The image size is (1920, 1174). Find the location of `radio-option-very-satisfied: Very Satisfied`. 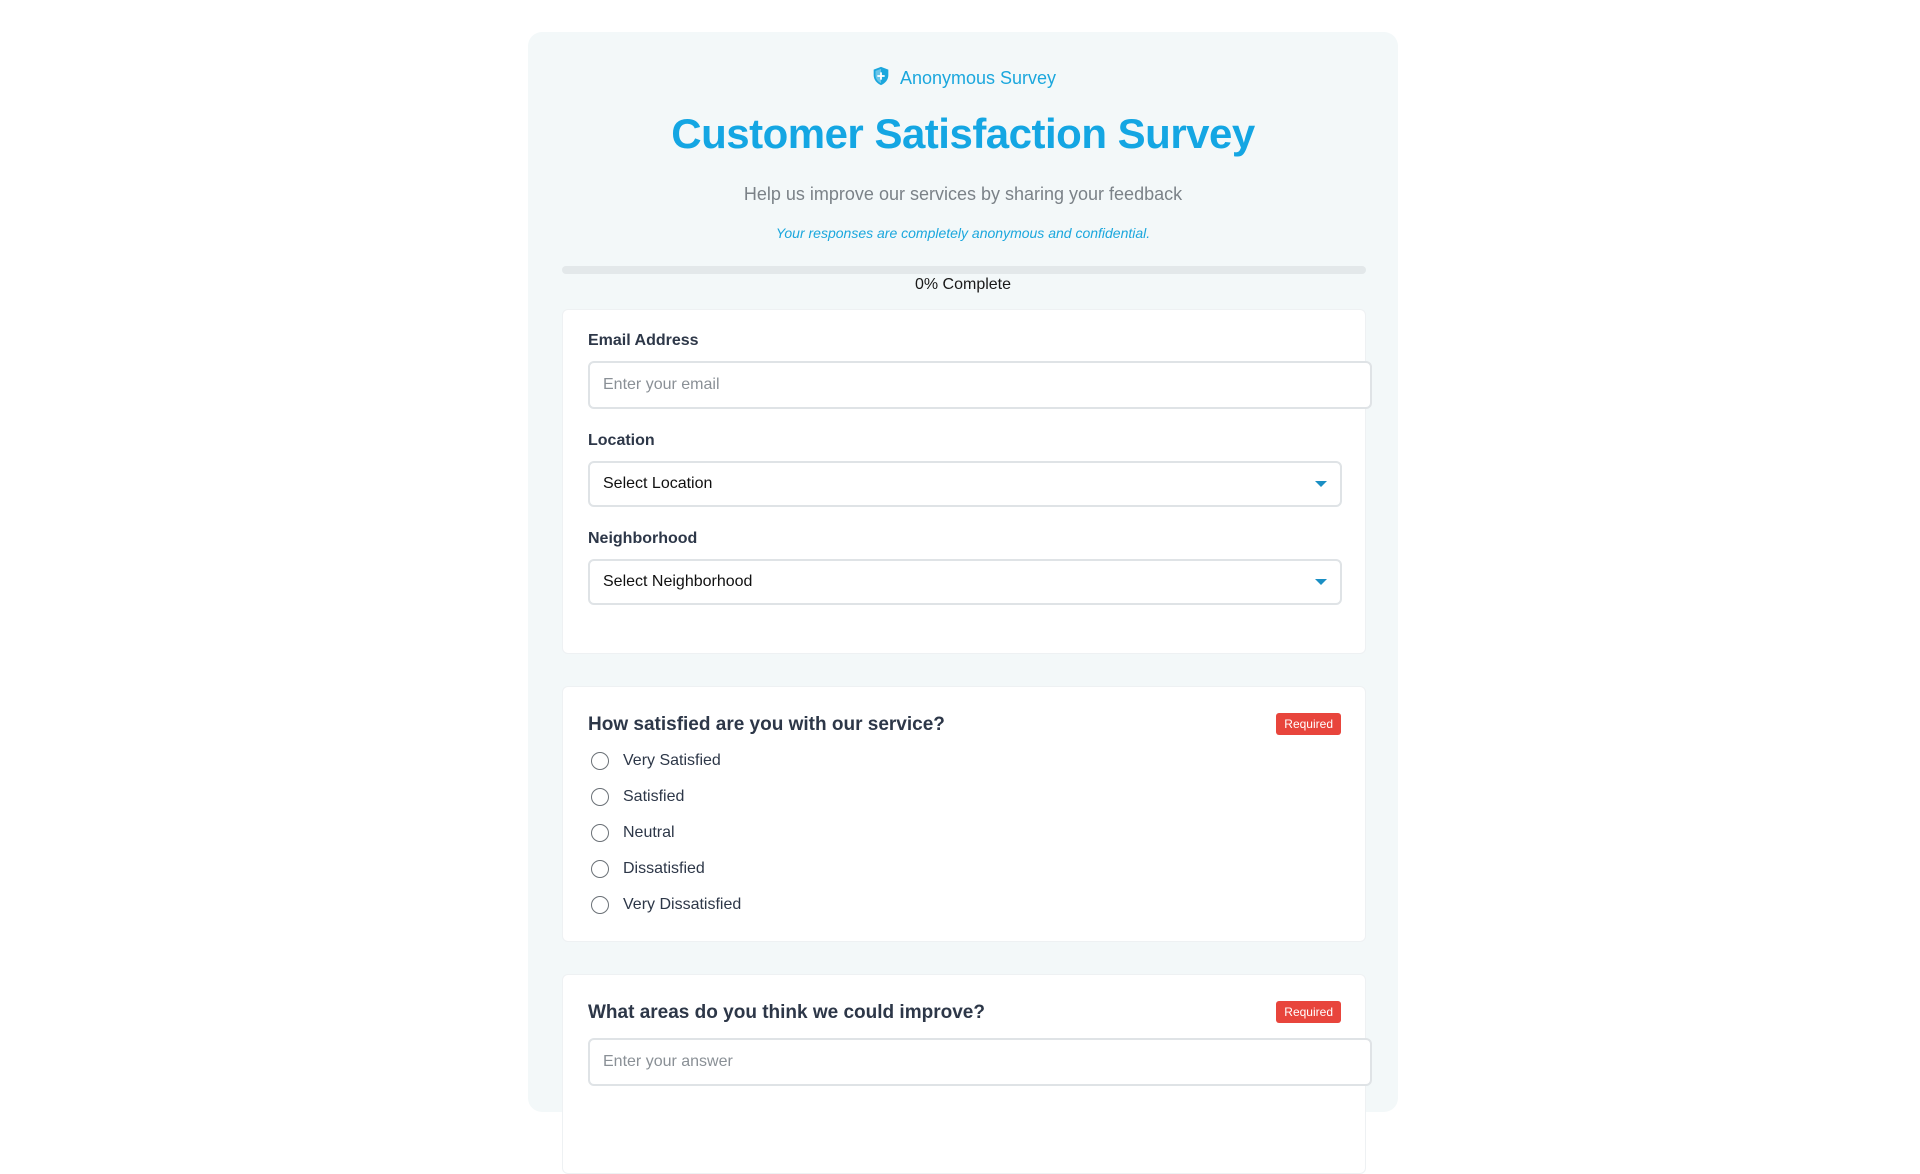

radio-option-very-satisfied: Very Satisfied is located at coordinates (656, 761).